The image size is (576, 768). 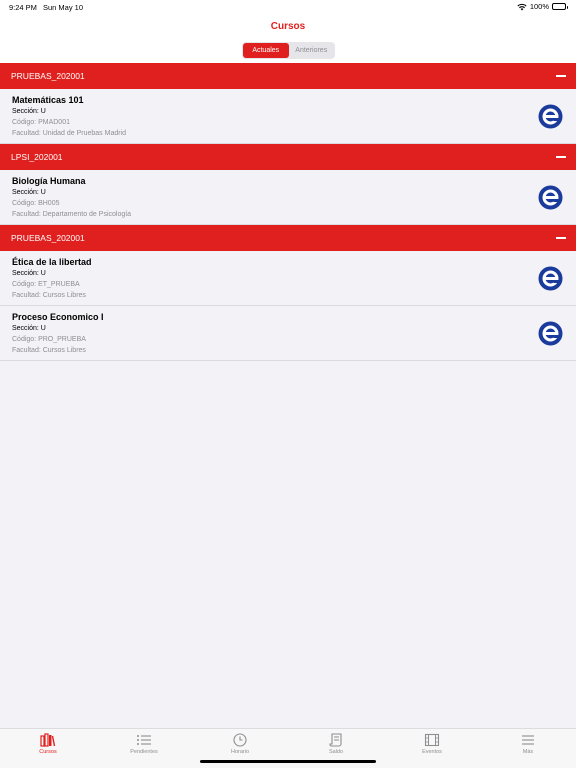 What do you see at coordinates (528, 752) in the screenshot?
I see `tab-label: Más` at bounding box center [528, 752].